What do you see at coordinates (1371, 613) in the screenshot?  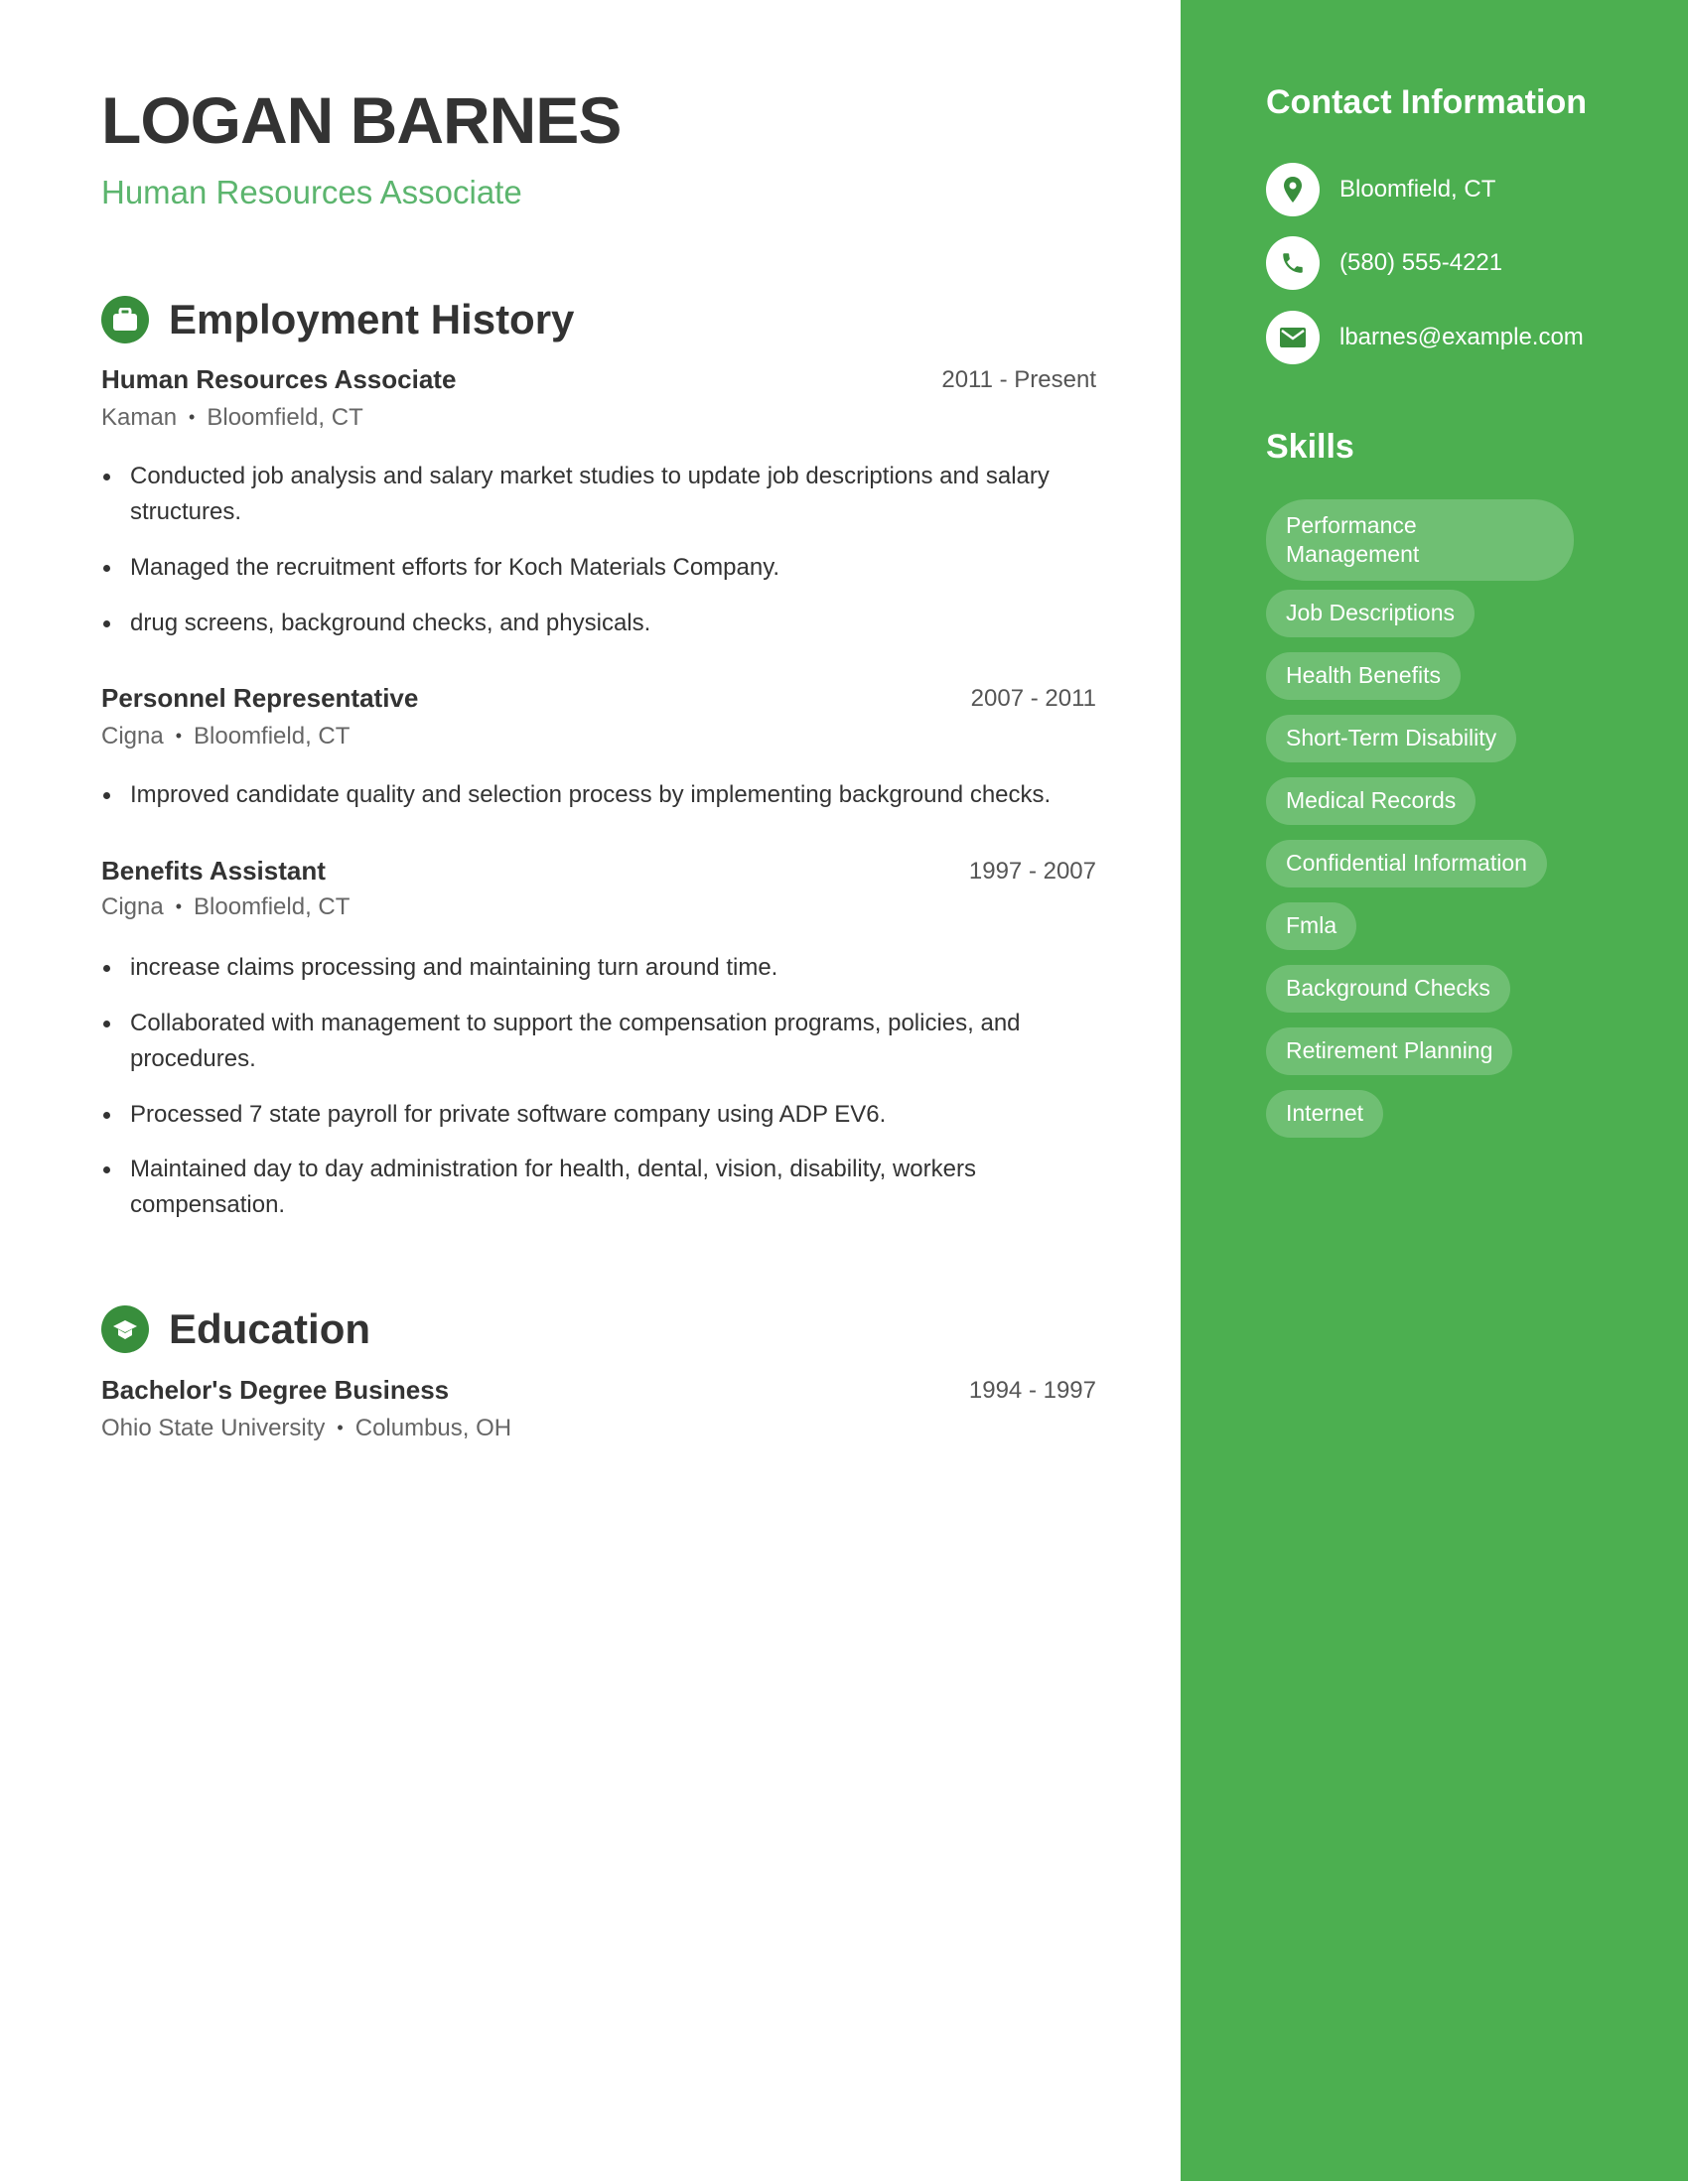 I see `skill-pill: Job Descriptions` at bounding box center [1371, 613].